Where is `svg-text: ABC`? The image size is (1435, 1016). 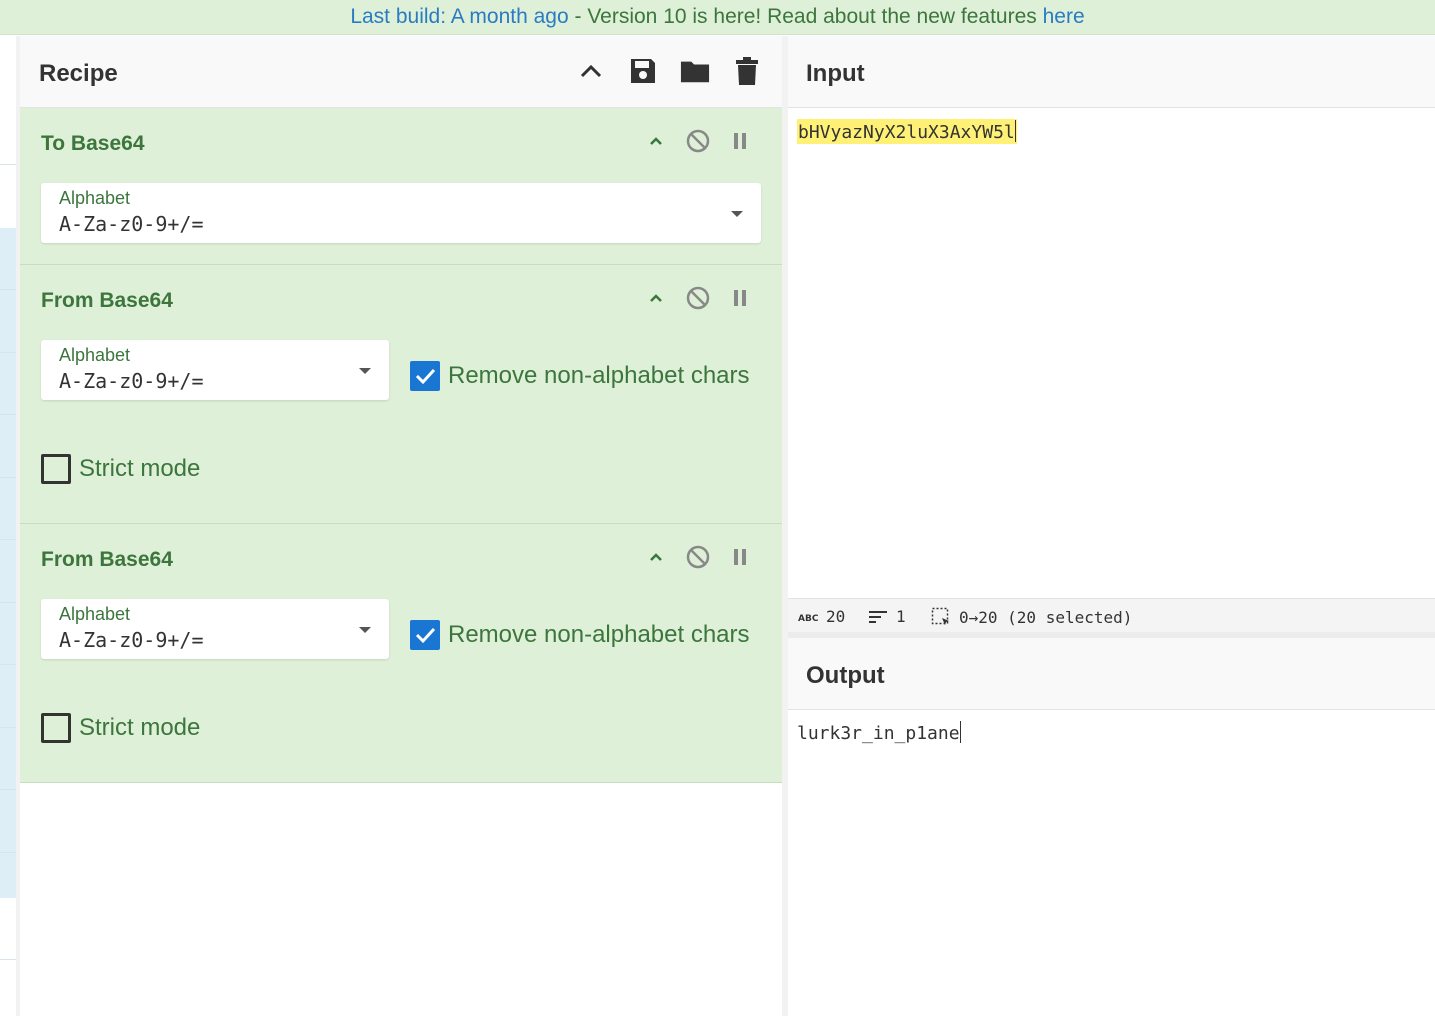 svg-text: ABC is located at coordinates (808, 618).